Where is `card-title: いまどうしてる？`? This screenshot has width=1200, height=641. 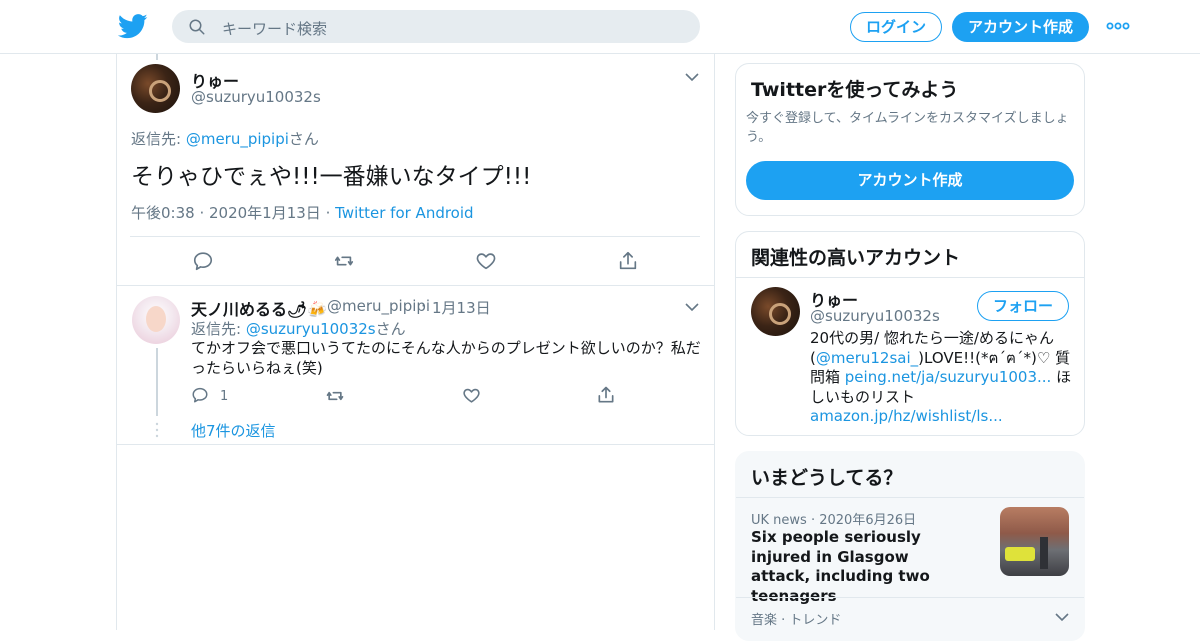
card-title: いまどうしてる？ is located at coordinates (827, 478).